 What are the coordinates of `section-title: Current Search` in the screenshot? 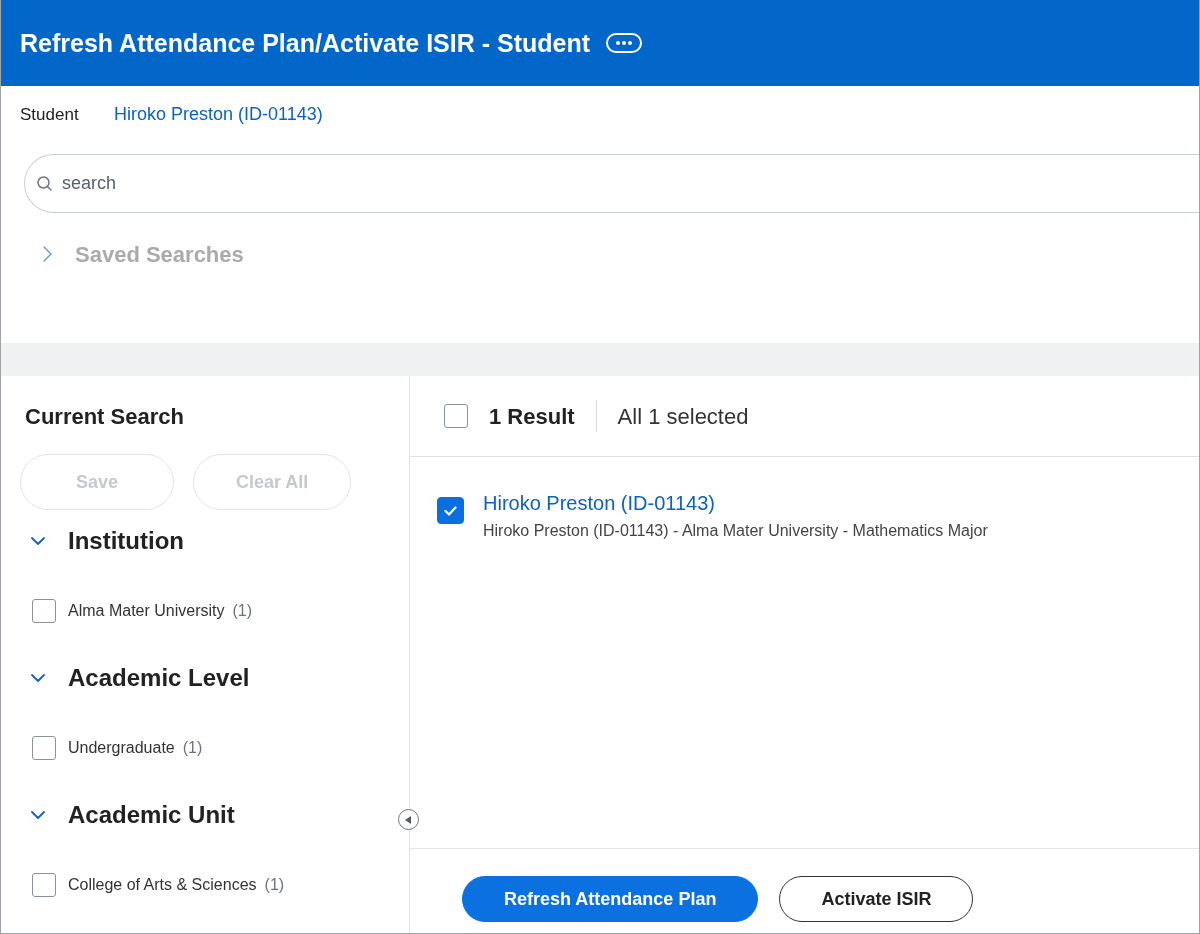 It's located at (104, 417).